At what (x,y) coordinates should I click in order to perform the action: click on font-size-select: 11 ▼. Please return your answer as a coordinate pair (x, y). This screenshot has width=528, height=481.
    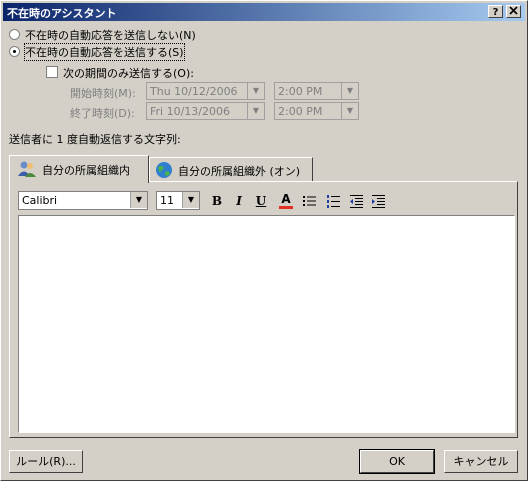
    Looking at the image, I should click on (178, 200).